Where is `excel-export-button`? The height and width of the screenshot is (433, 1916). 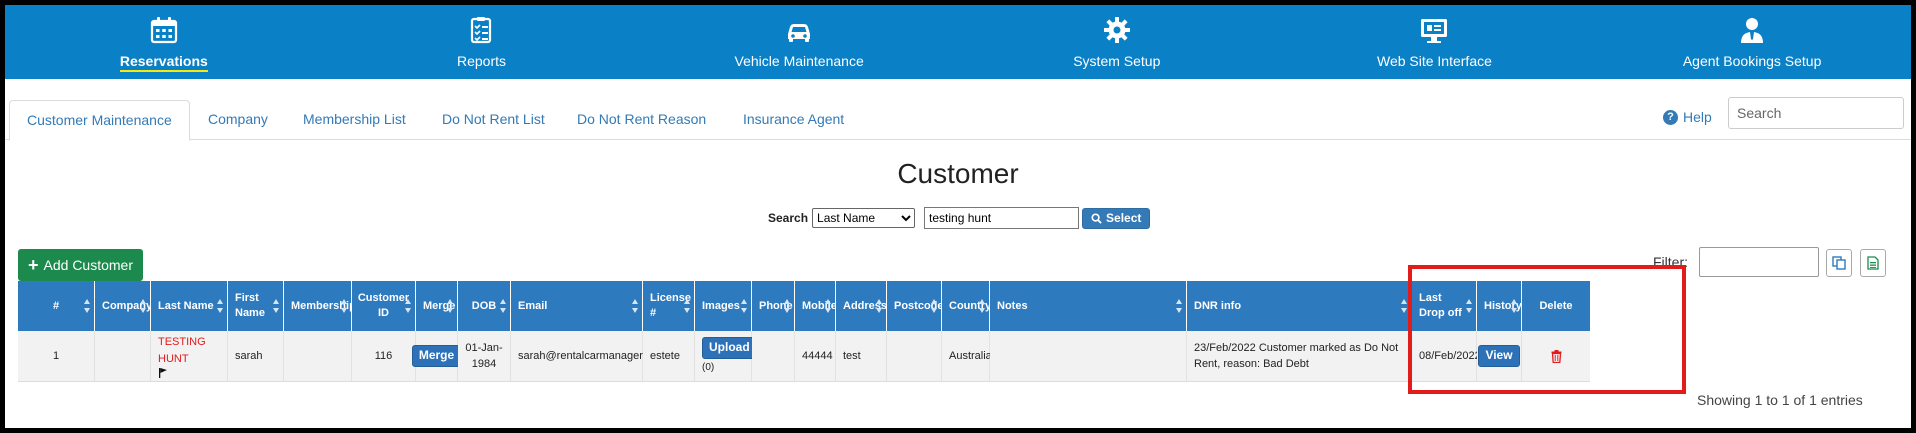
excel-export-button is located at coordinates (1873, 263).